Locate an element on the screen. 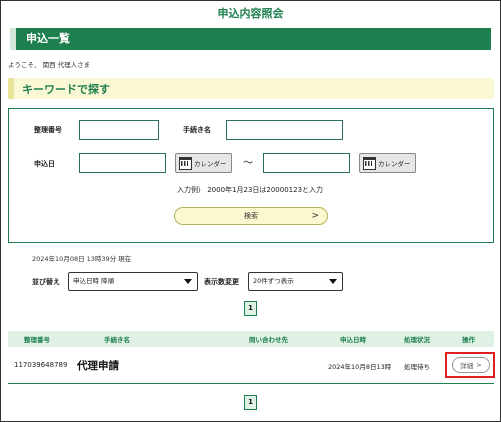 The image size is (501, 422). row-status: 処理待ち is located at coordinates (417, 367).